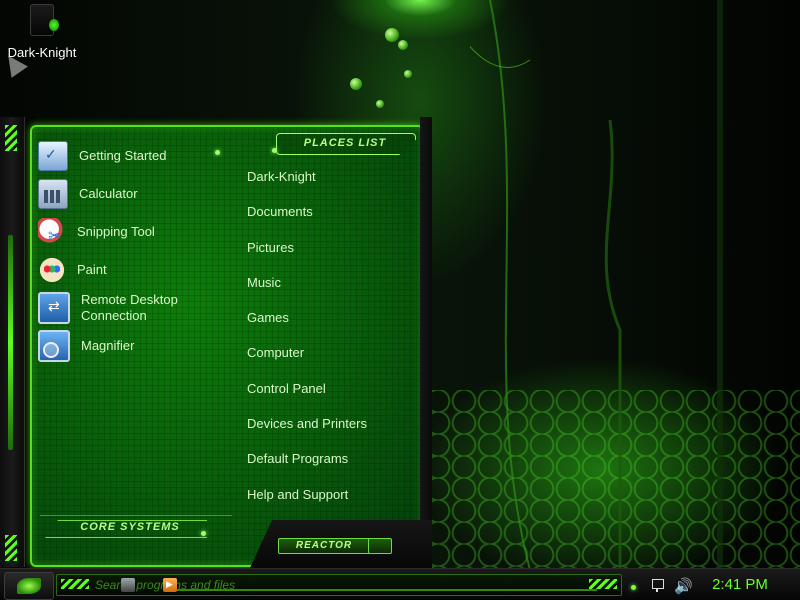  I want to click on paint-icon, so click(52, 270).